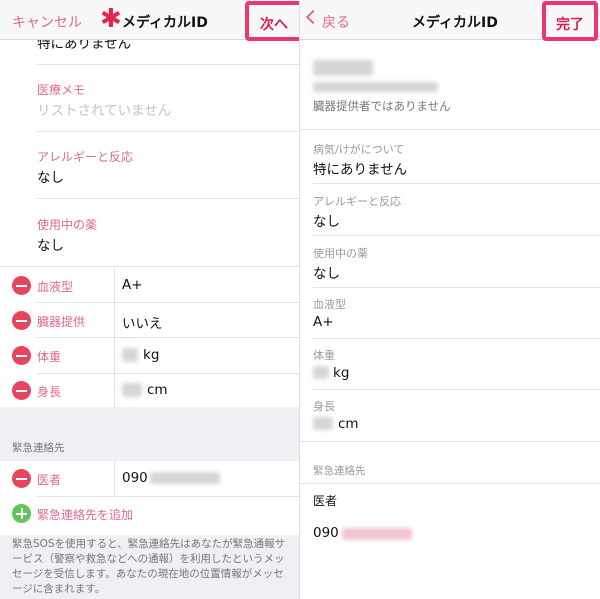 The height and width of the screenshot is (599, 600). I want to click on medications-field: なし, so click(50, 244).